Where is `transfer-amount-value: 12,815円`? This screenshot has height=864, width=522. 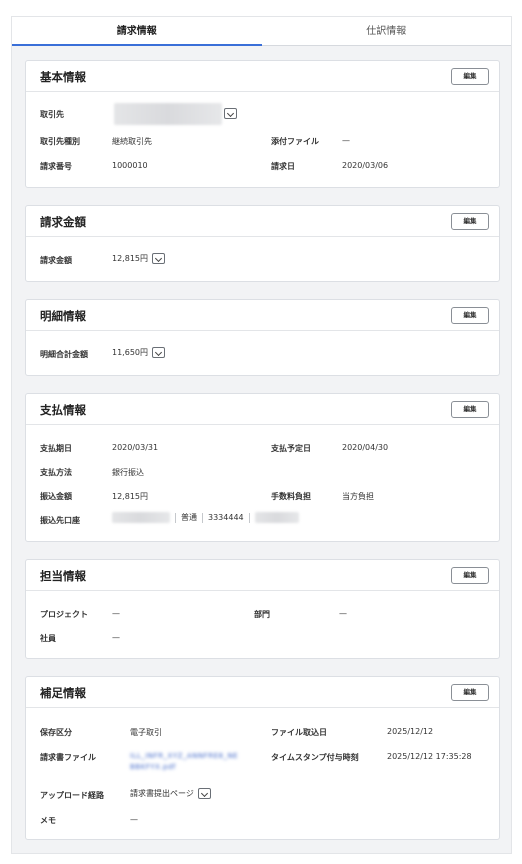
transfer-amount-value: 12,815円 is located at coordinates (130, 496).